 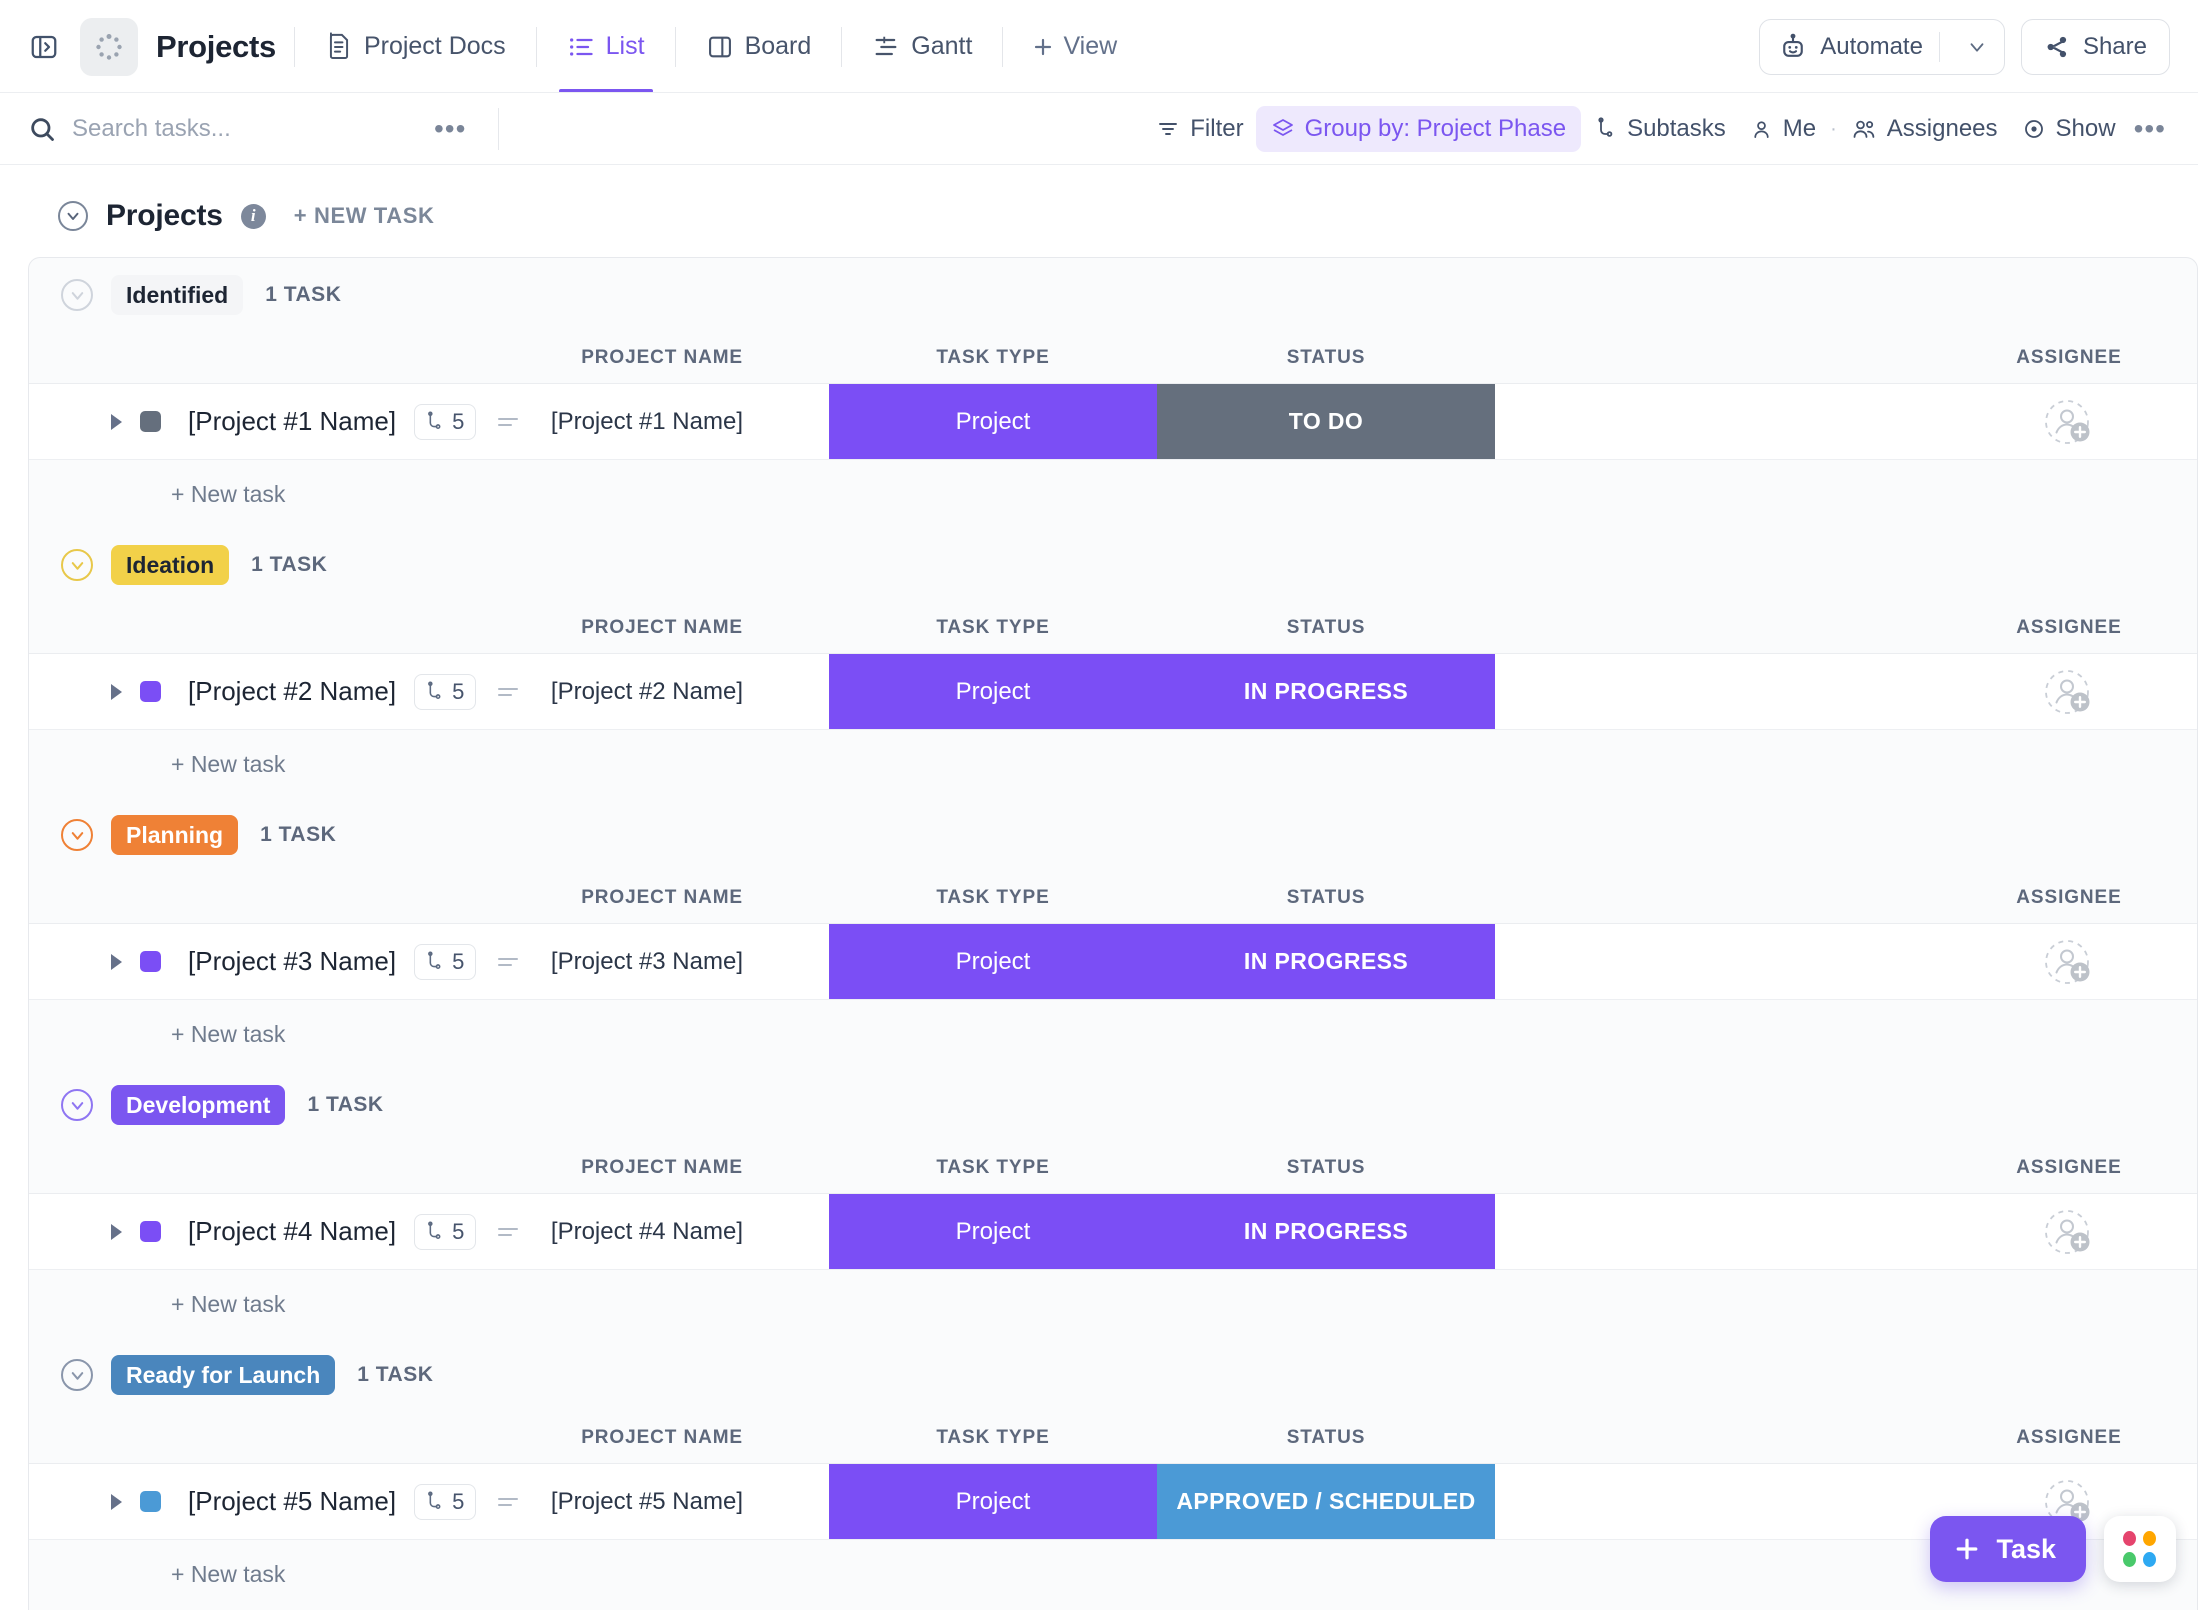 I want to click on toolbar-overflow-button: •••, so click(x=2150, y=129).